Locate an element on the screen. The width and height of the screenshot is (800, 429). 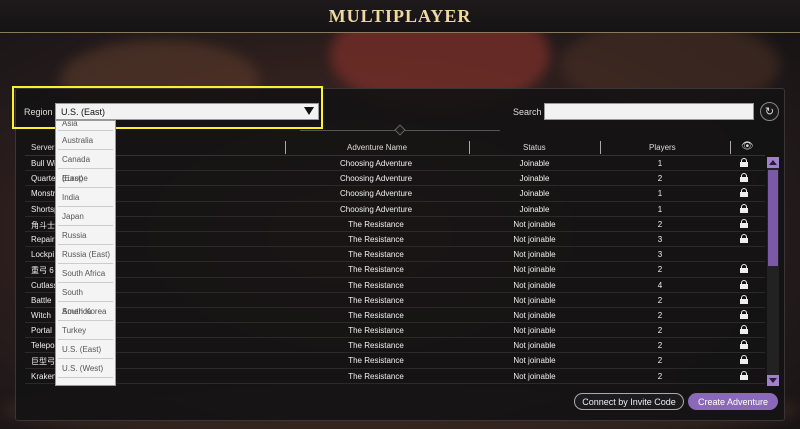
table-row: Telepo The Resistance Not joinable 2 is located at coordinates (395, 346).